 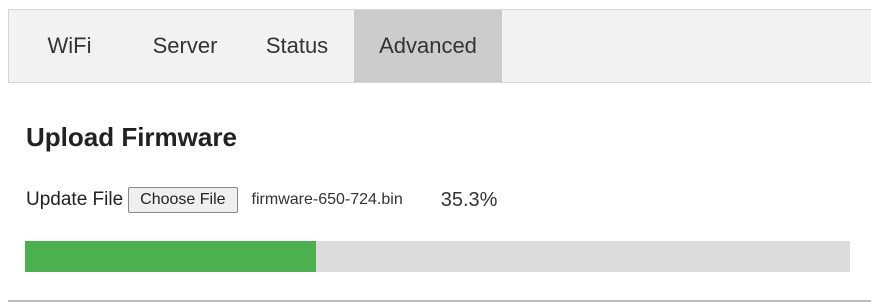 I want to click on upload-progress-fill, so click(x=171, y=256).